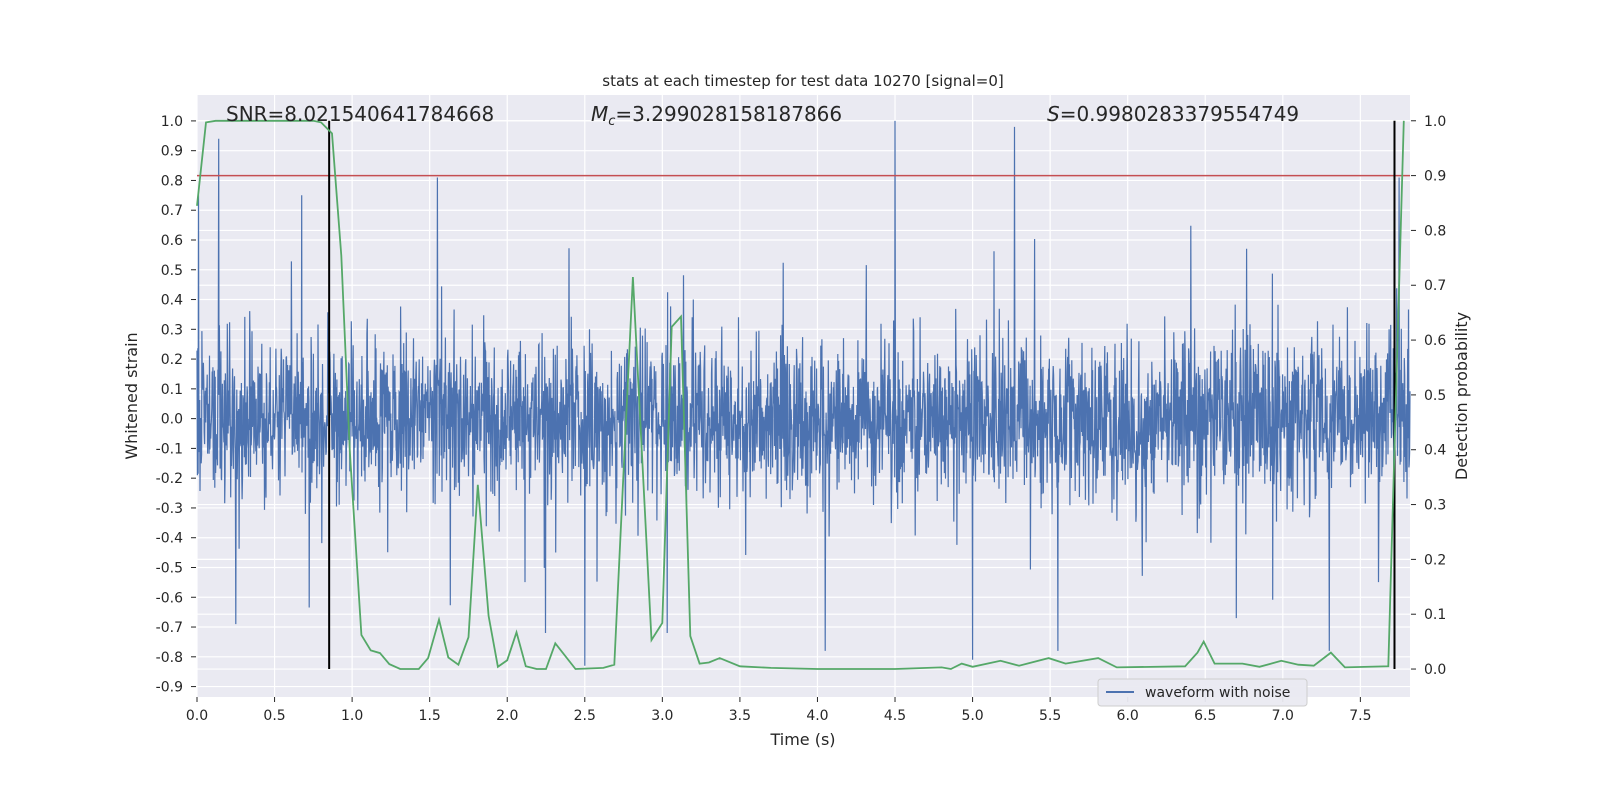 The image size is (1600, 804). I want to click on y-tick-label: 0.8, so click(172, 181).